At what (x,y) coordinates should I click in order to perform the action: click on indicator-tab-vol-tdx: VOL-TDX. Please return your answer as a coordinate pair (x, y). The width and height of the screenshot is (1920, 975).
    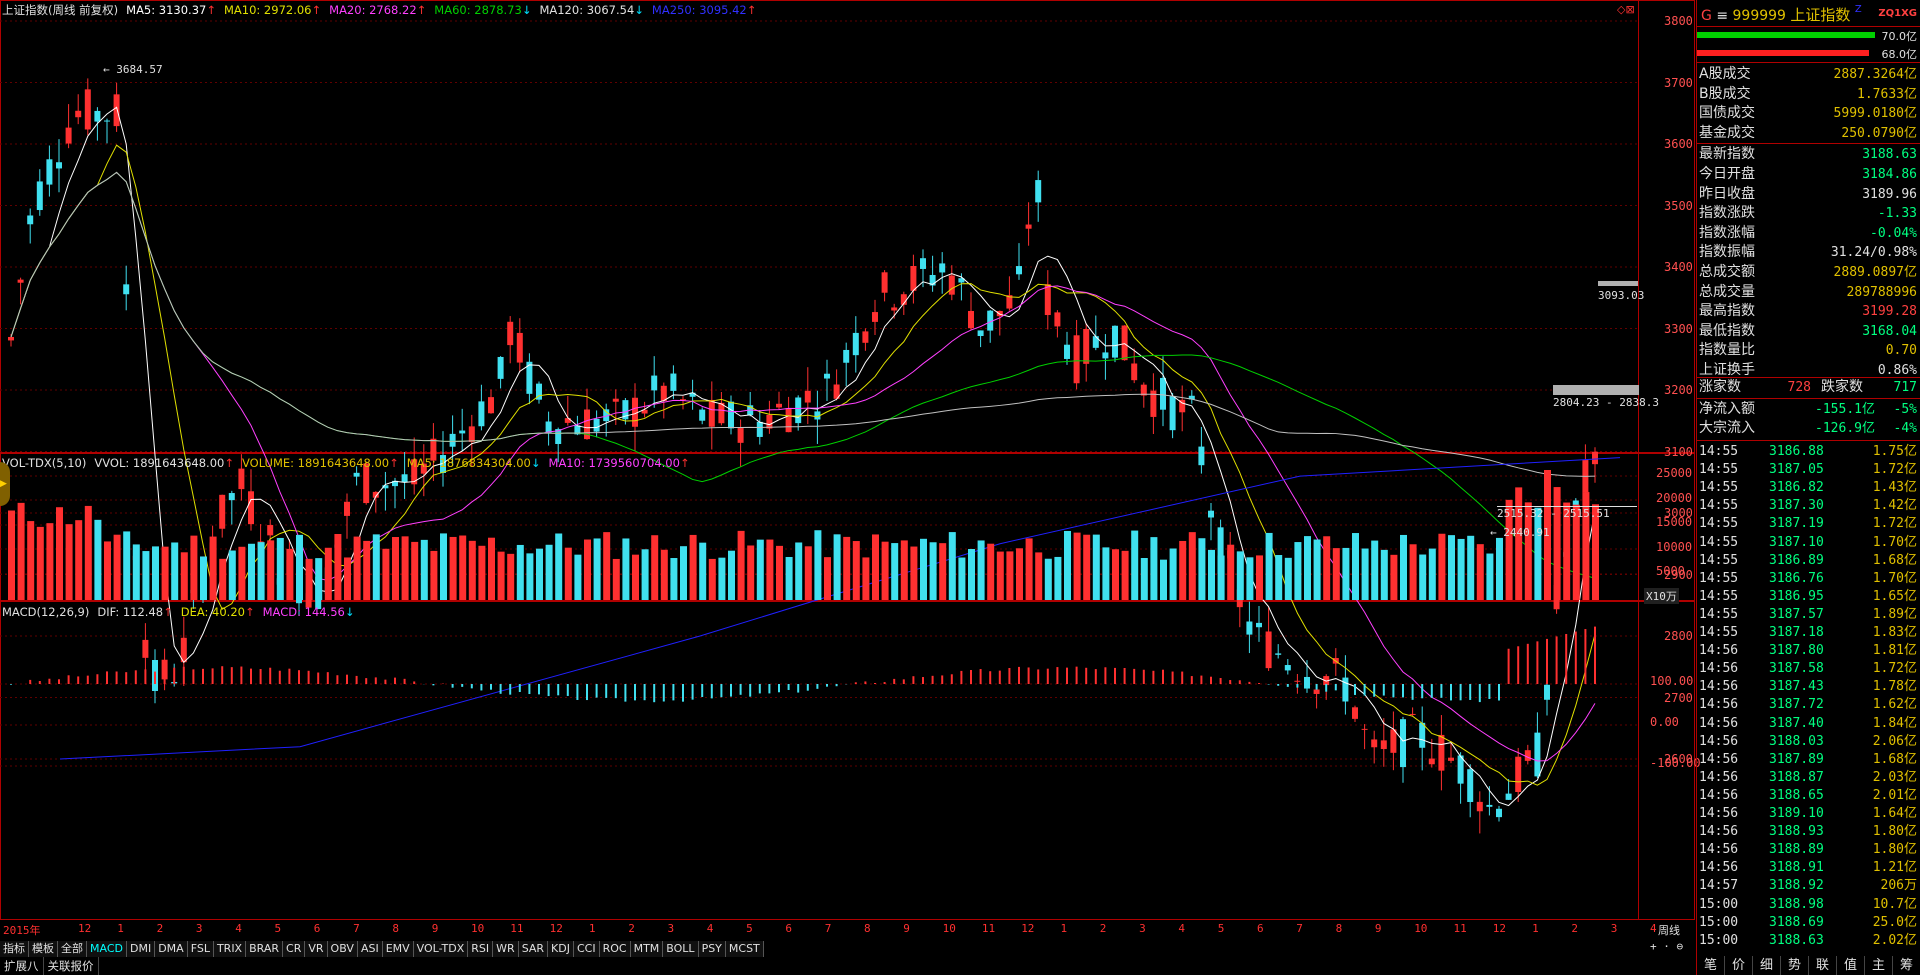
    Looking at the image, I should click on (441, 949).